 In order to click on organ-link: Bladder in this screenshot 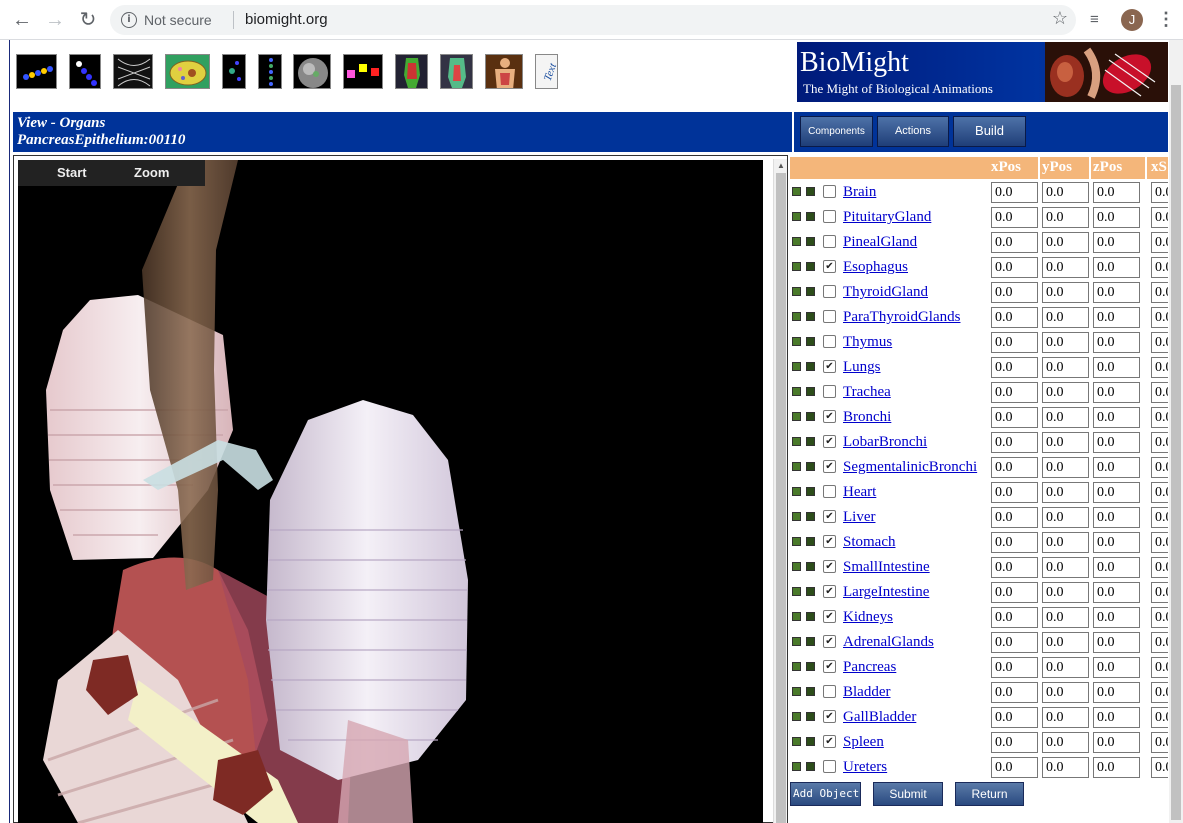, I will do `click(866, 692)`.